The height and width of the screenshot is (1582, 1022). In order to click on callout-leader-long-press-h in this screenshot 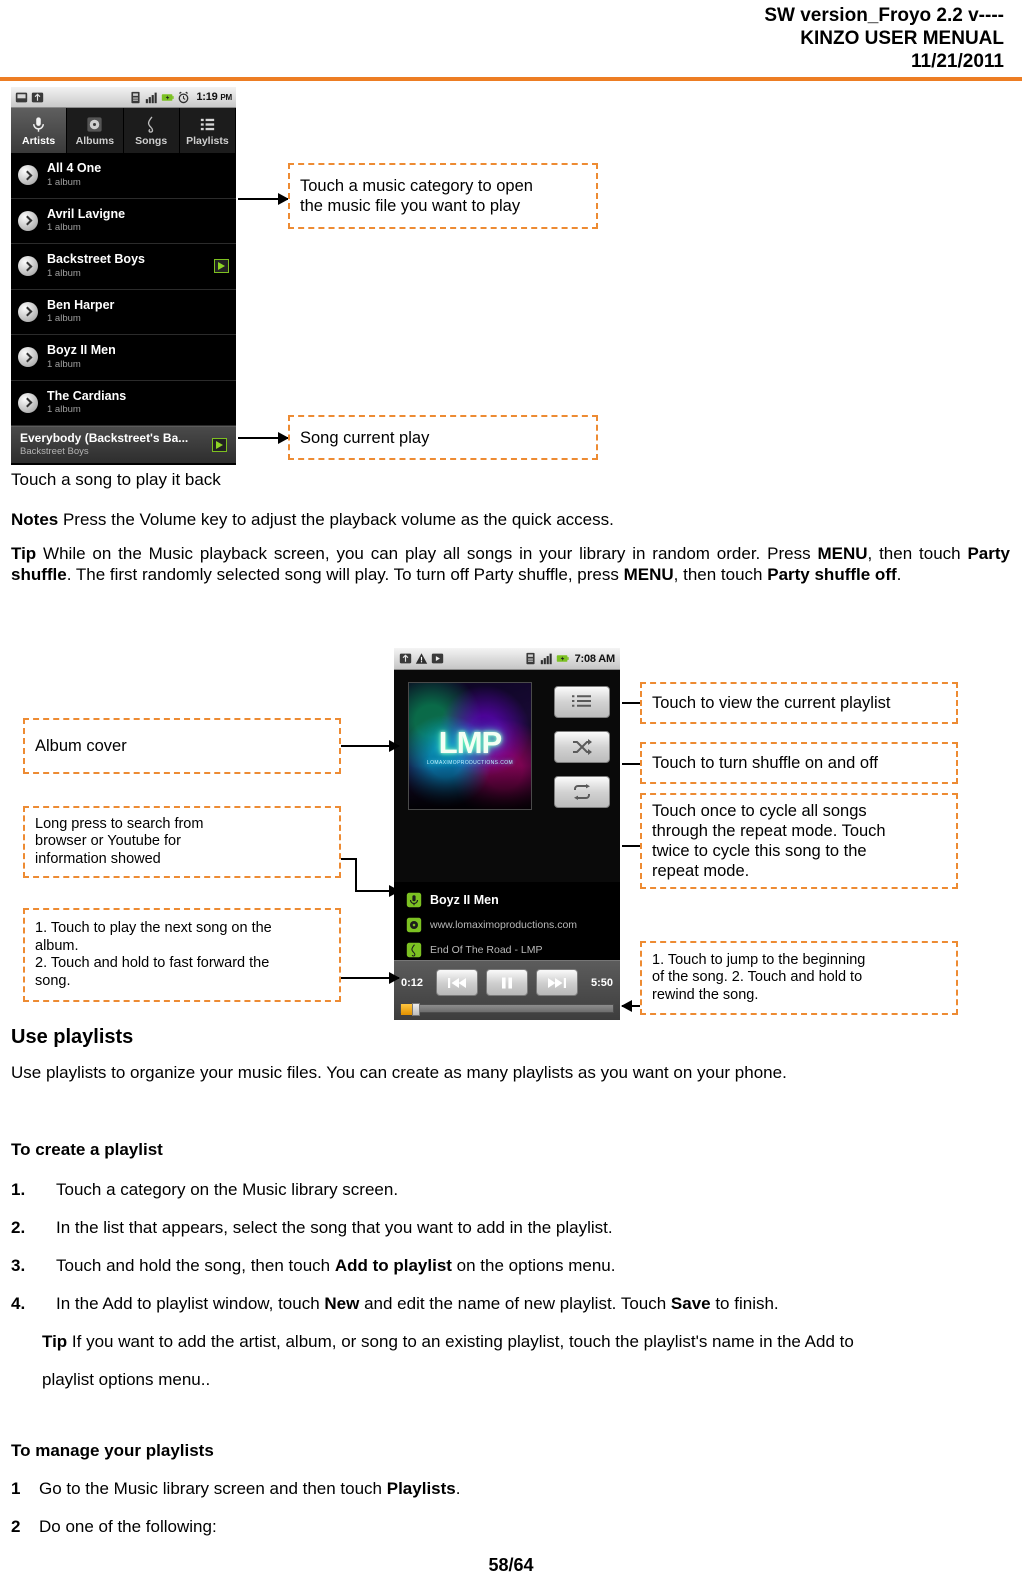, I will do `click(349, 859)`.